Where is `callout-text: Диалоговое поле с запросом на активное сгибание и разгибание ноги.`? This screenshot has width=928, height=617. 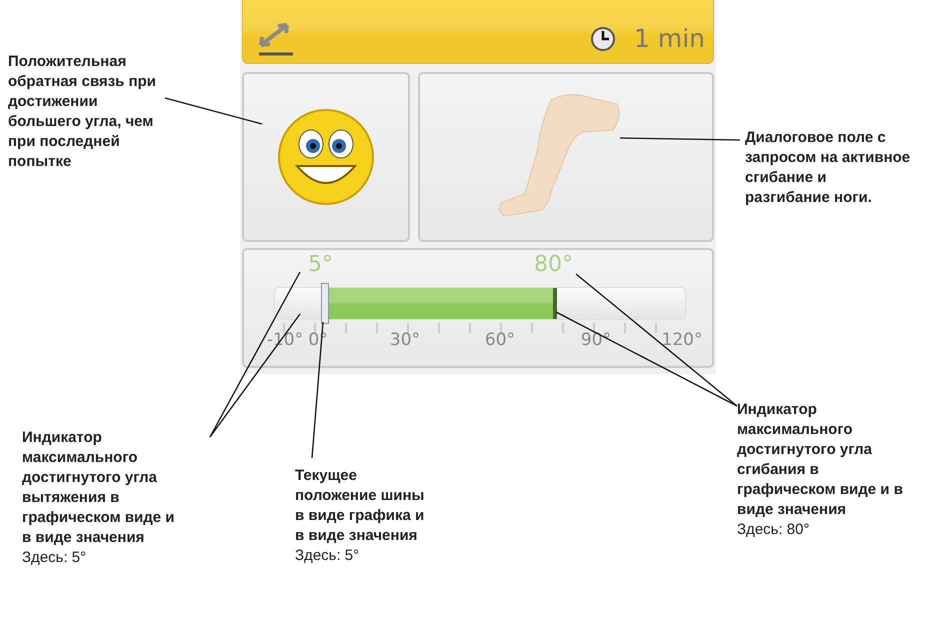 callout-text: Диалоговое поле с запросом на активное сгибание и разгибание ноги. is located at coordinates (828, 168).